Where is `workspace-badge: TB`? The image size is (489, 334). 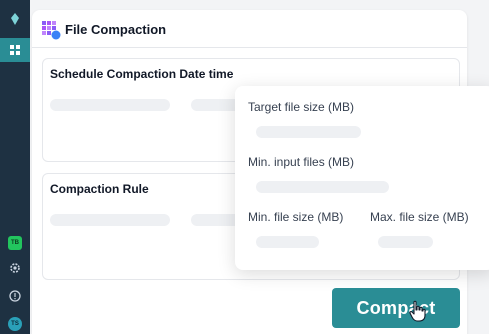
workspace-badge: TB is located at coordinates (15, 243).